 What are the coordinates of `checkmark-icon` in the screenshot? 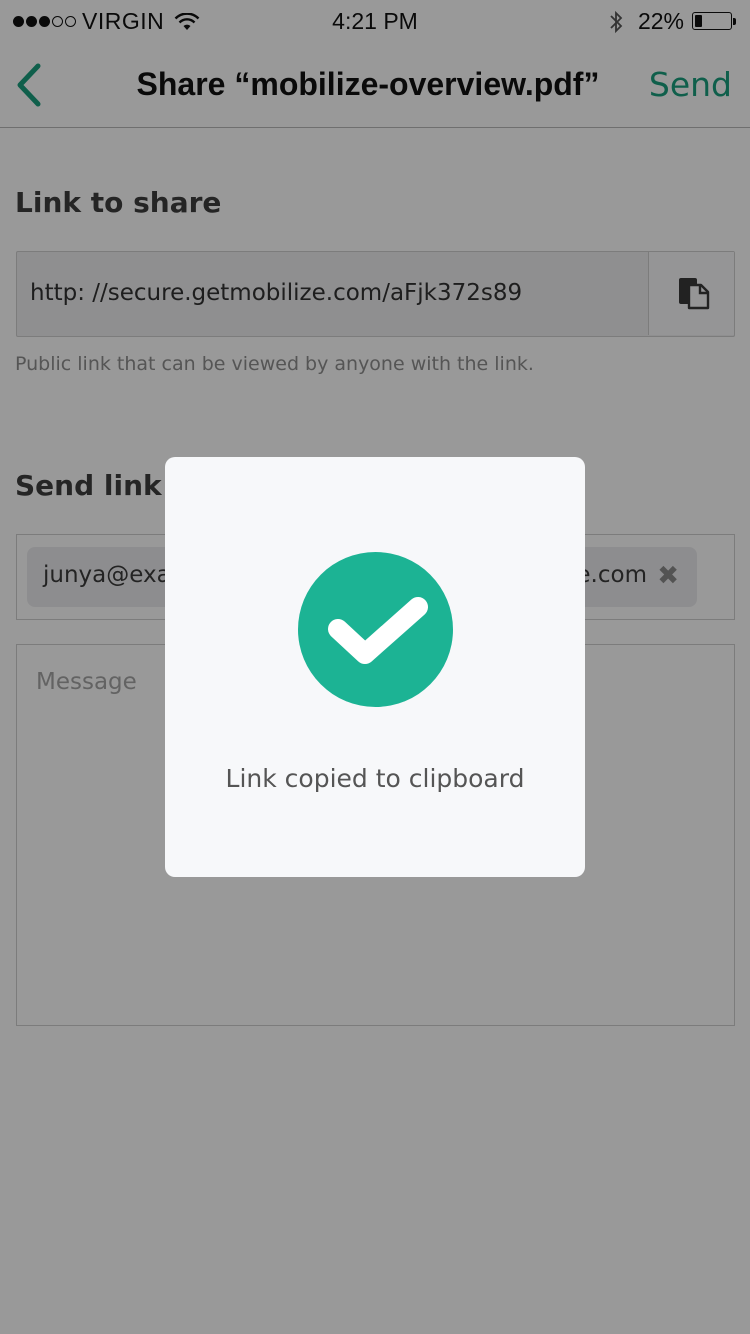 It's located at (378, 630).